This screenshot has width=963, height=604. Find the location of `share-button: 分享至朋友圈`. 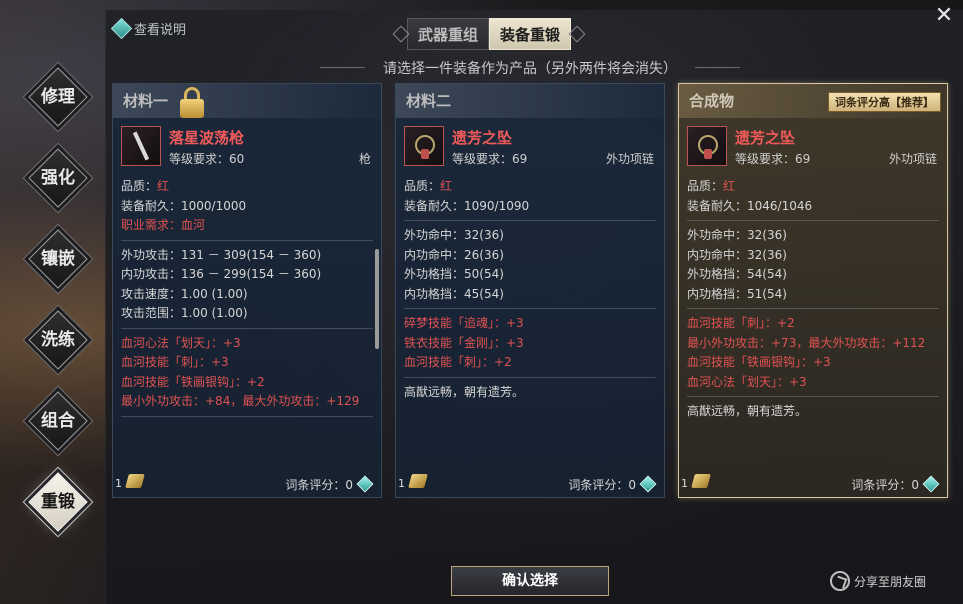

share-button: 分享至朋友圈 is located at coordinates (878, 581).